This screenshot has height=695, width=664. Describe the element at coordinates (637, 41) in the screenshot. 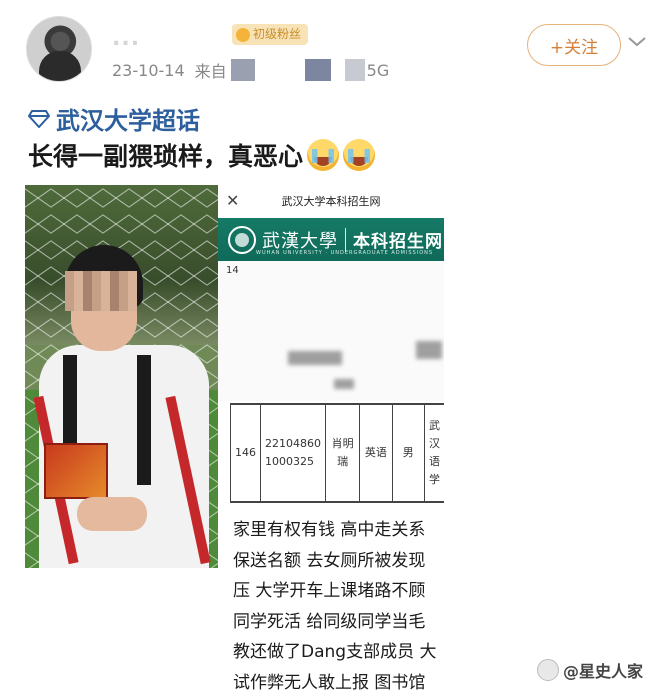

I see `chevron-down-icon` at that location.